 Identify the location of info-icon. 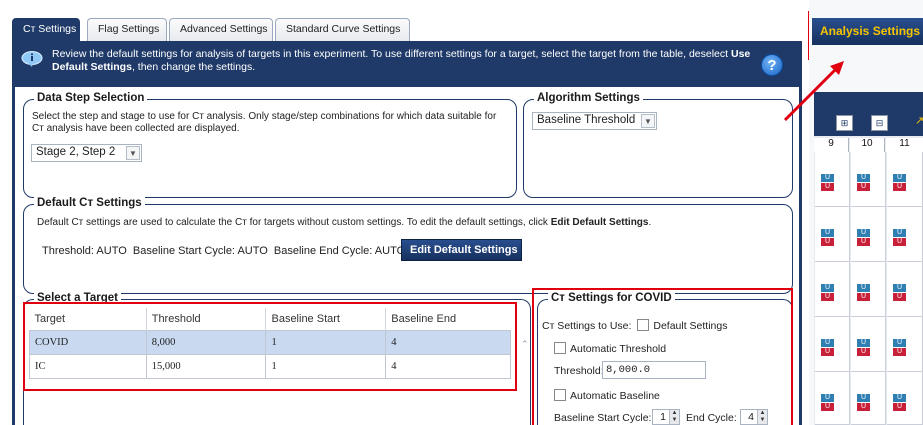
(32, 59).